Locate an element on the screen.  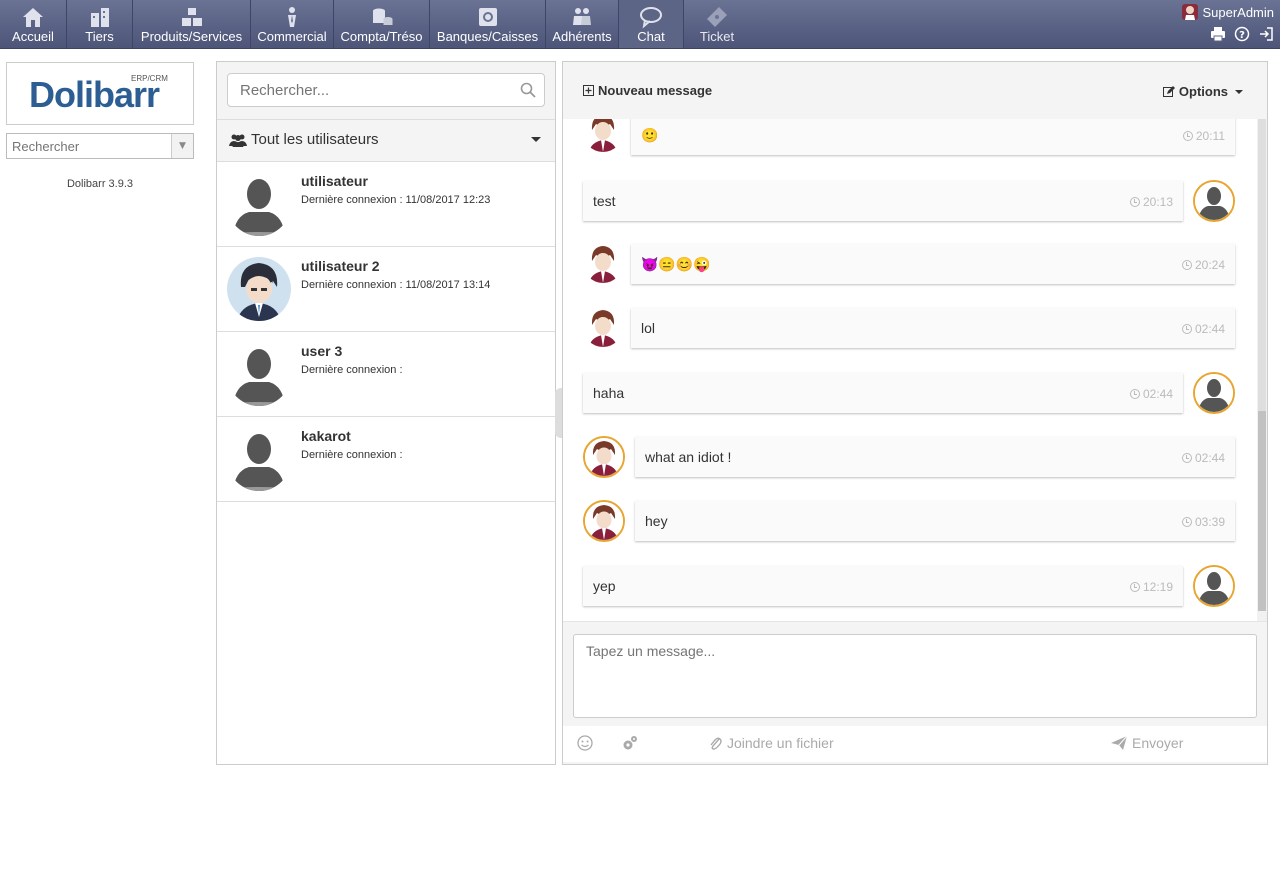
nav-banques: Banques/Caisses is located at coordinates (488, 24).